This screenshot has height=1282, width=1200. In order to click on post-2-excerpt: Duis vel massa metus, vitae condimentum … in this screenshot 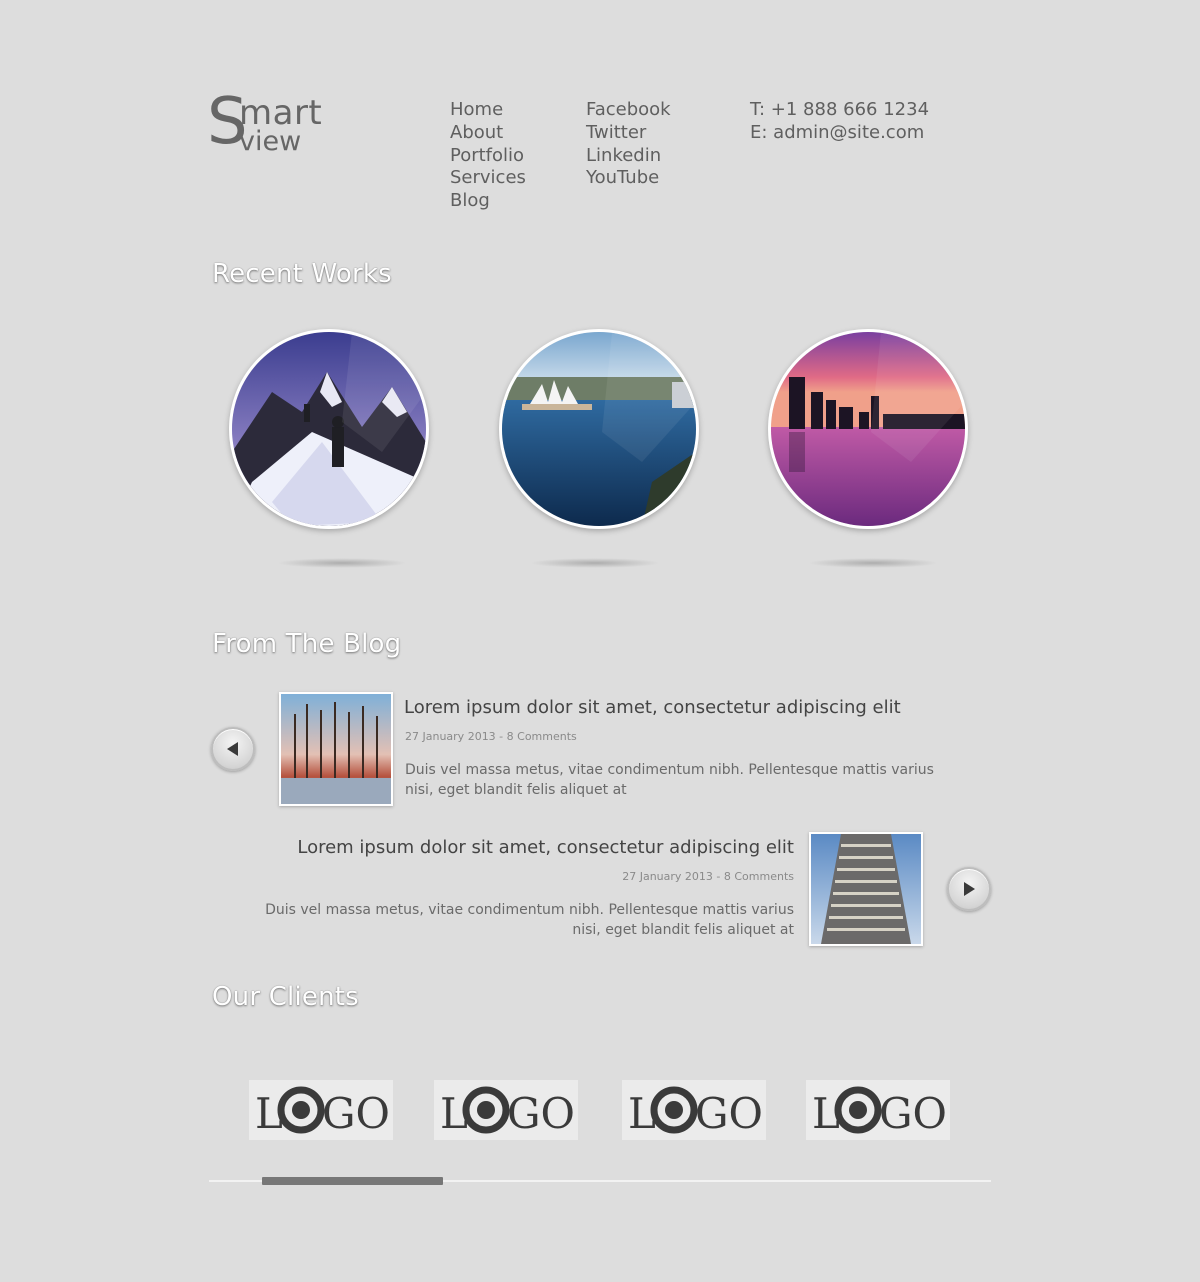, I will do `click(529, 920)`.